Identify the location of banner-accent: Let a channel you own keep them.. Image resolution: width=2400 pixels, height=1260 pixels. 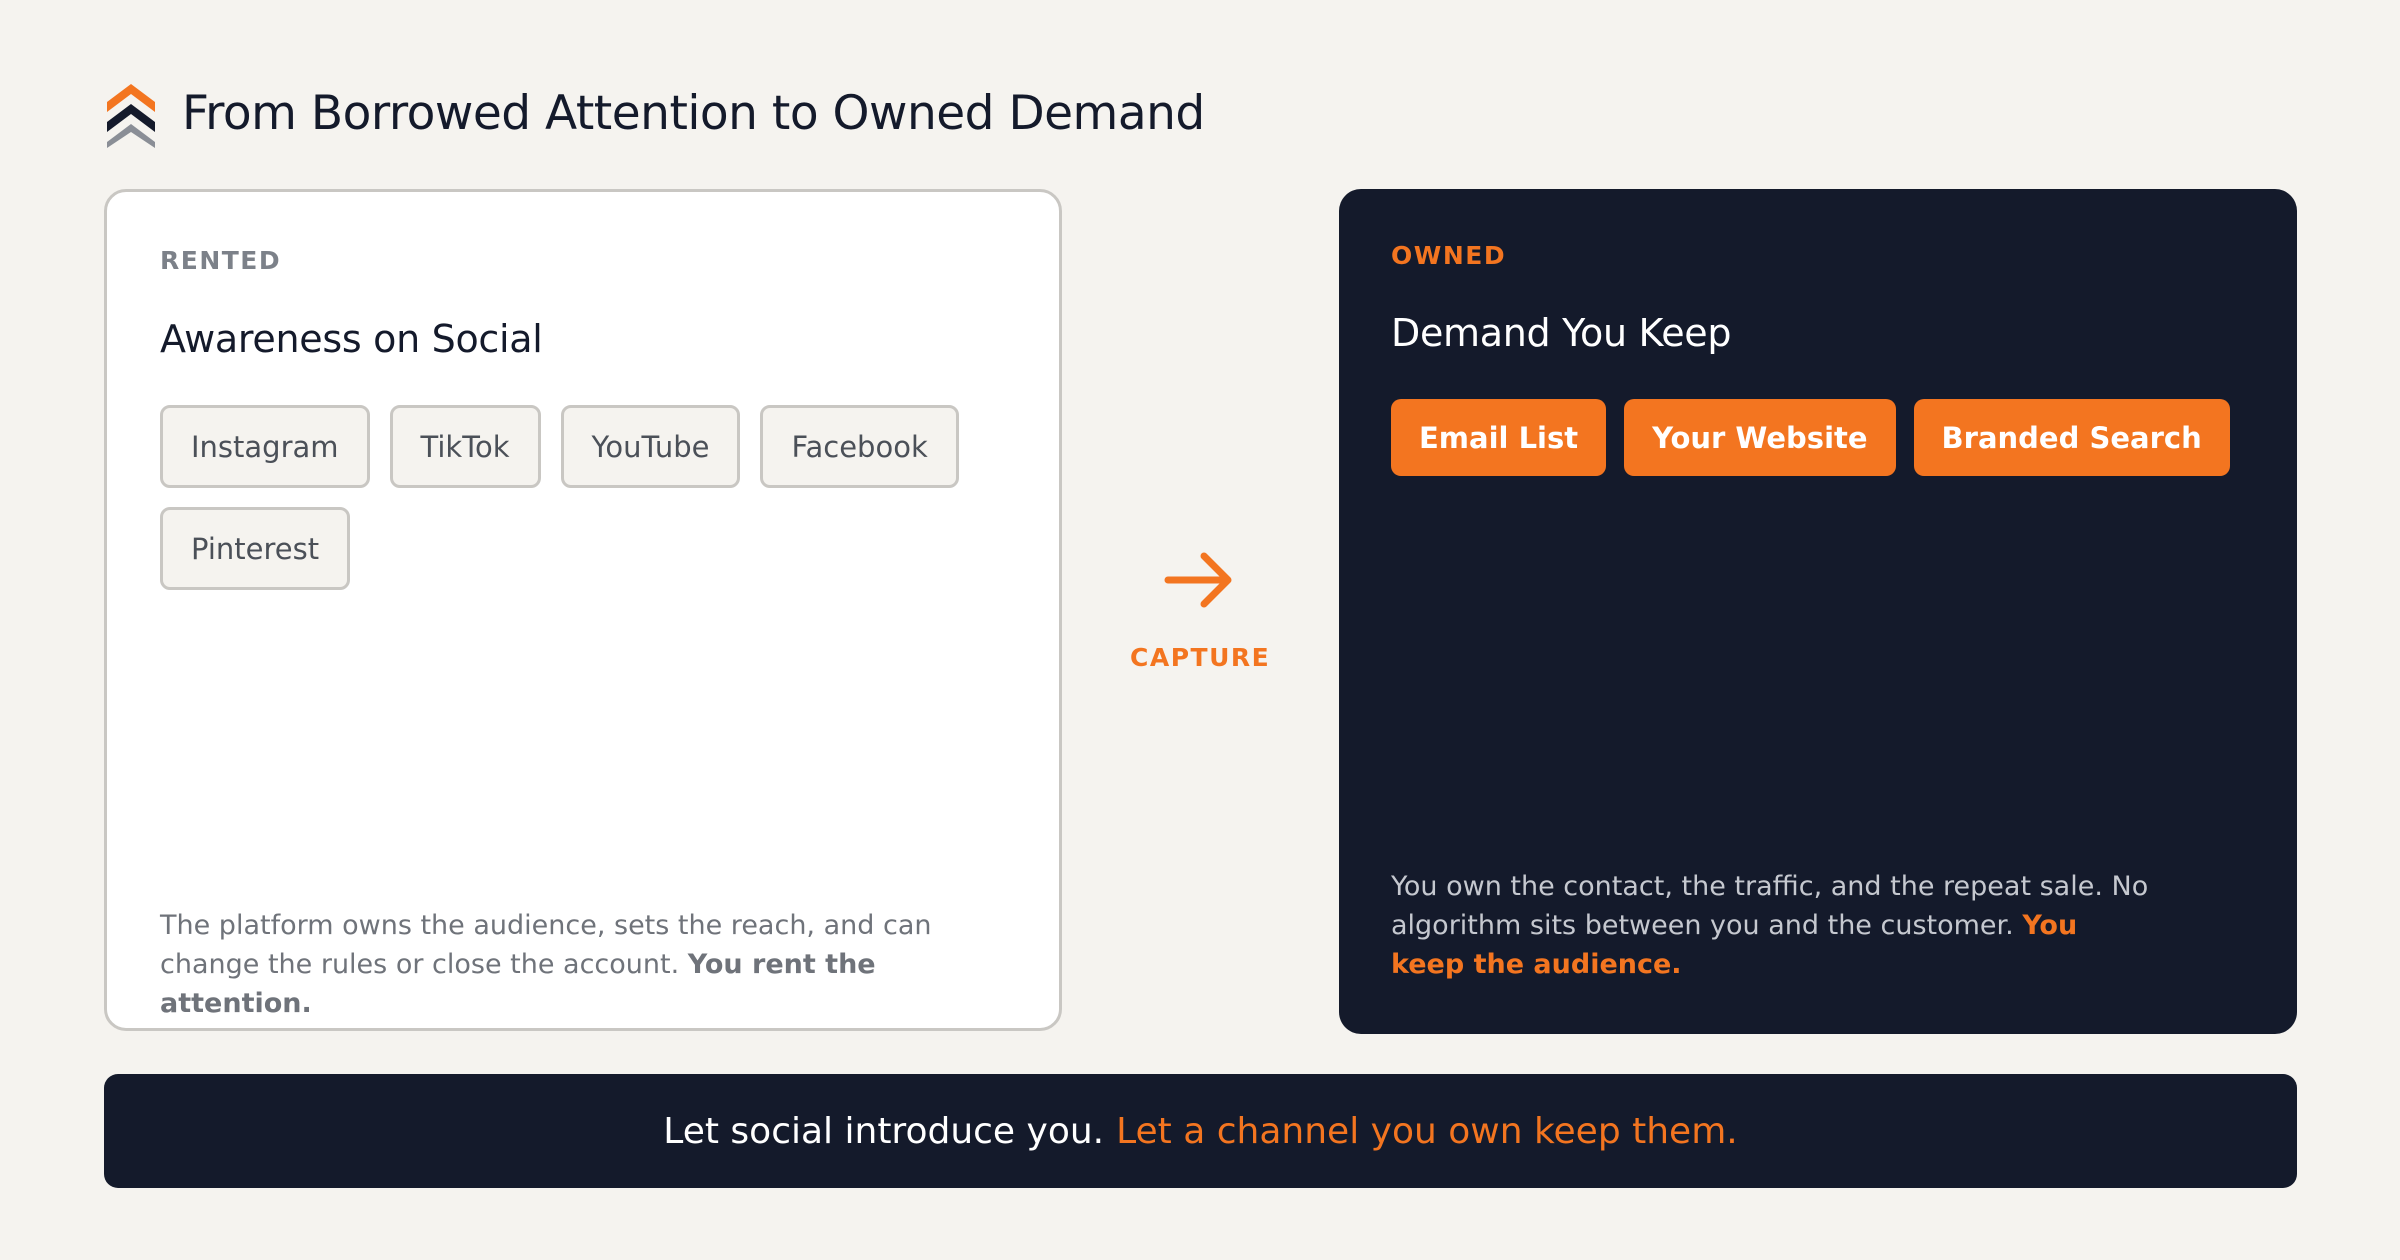
(1427, 1131).